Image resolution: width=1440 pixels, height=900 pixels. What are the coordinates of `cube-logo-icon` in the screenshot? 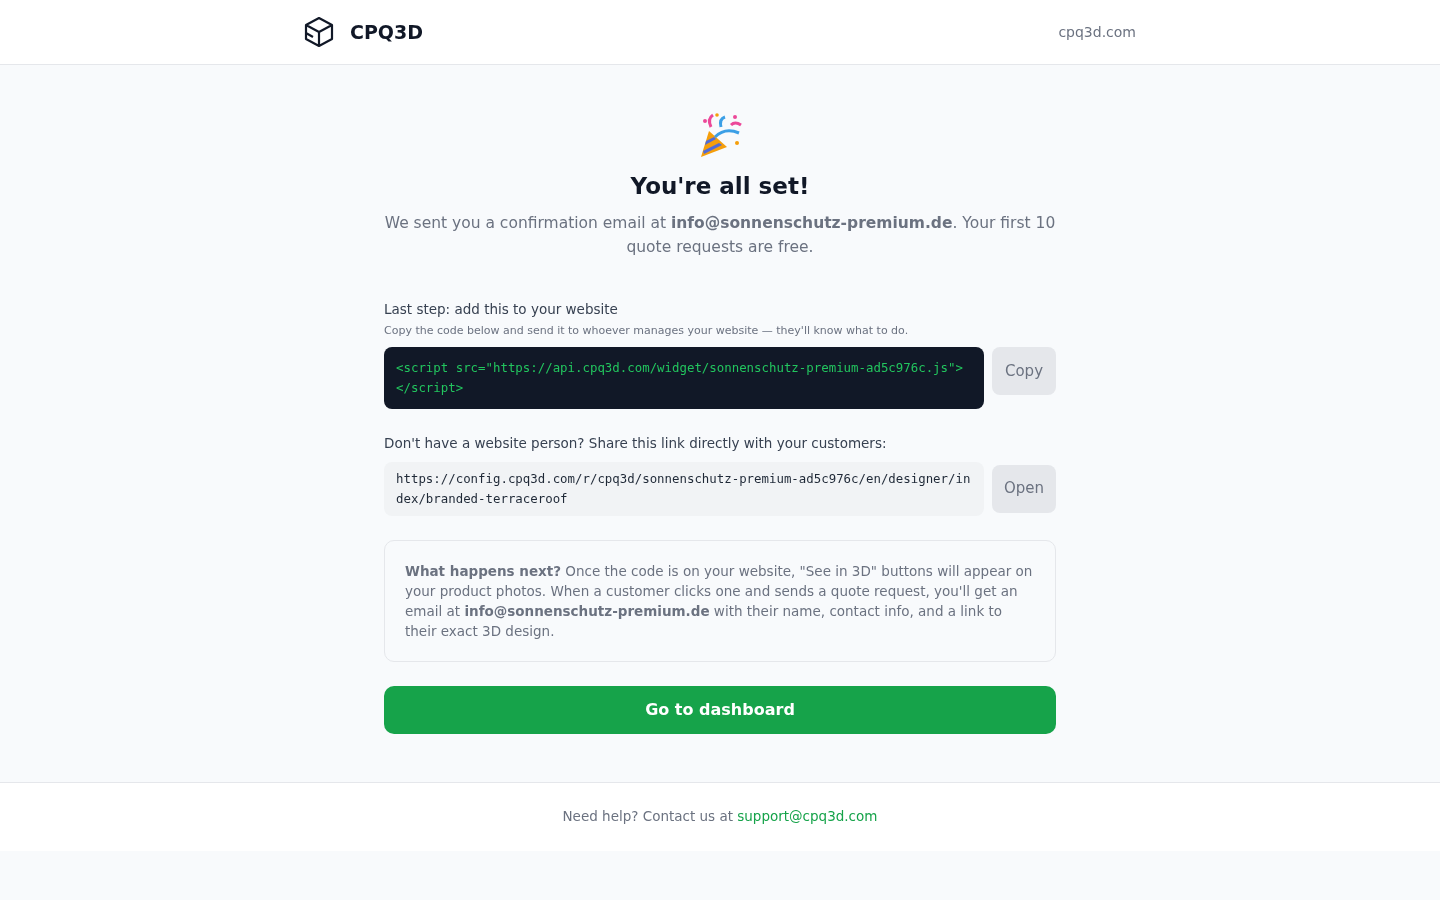 It's located at (319, 32).